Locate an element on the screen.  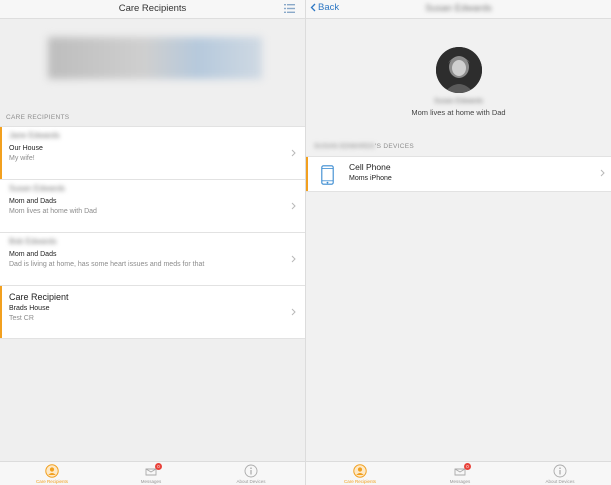
right-tab-bar: Care Recipients 0 Messages About Devices is located at coordinates (458, 473).